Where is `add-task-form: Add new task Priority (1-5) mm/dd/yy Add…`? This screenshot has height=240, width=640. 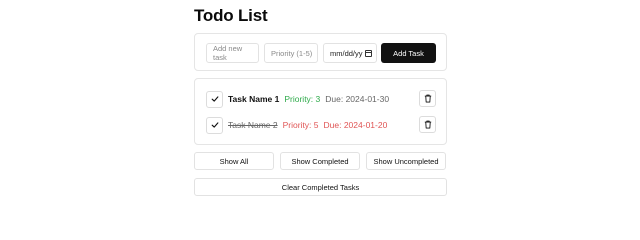
add-task-form: Add new task Priority (1-5) mm/dd/yy Add… is located at coordinates (320, 52).